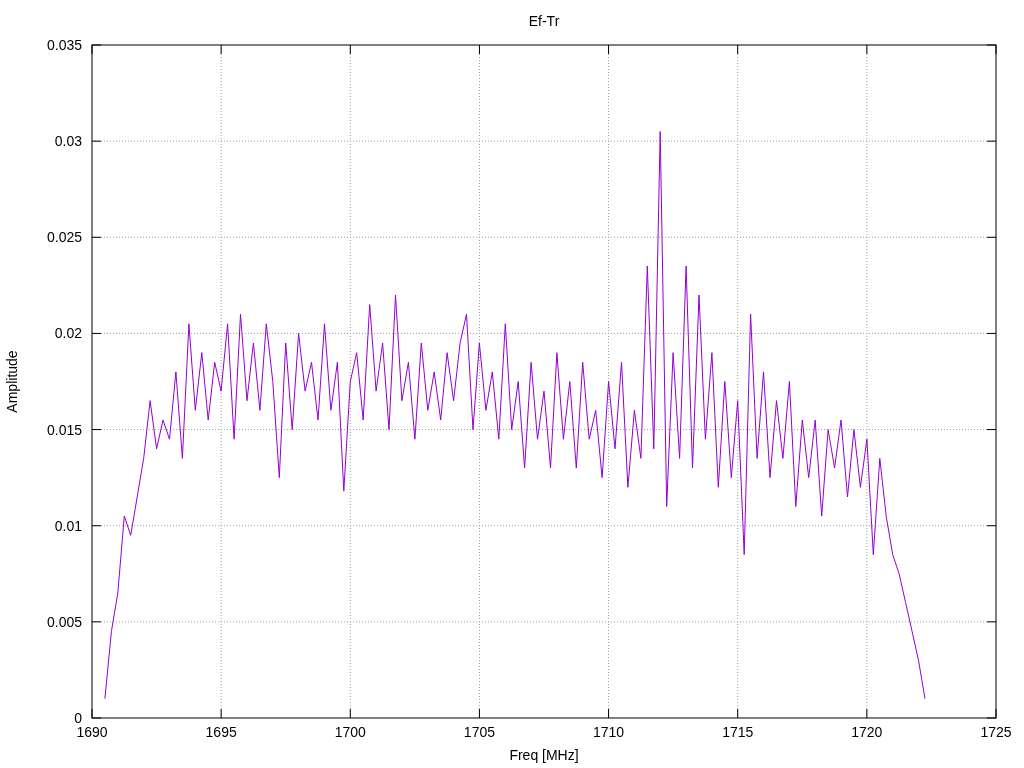  I want to click on x-tick-label: 1700, so click(350, 732).